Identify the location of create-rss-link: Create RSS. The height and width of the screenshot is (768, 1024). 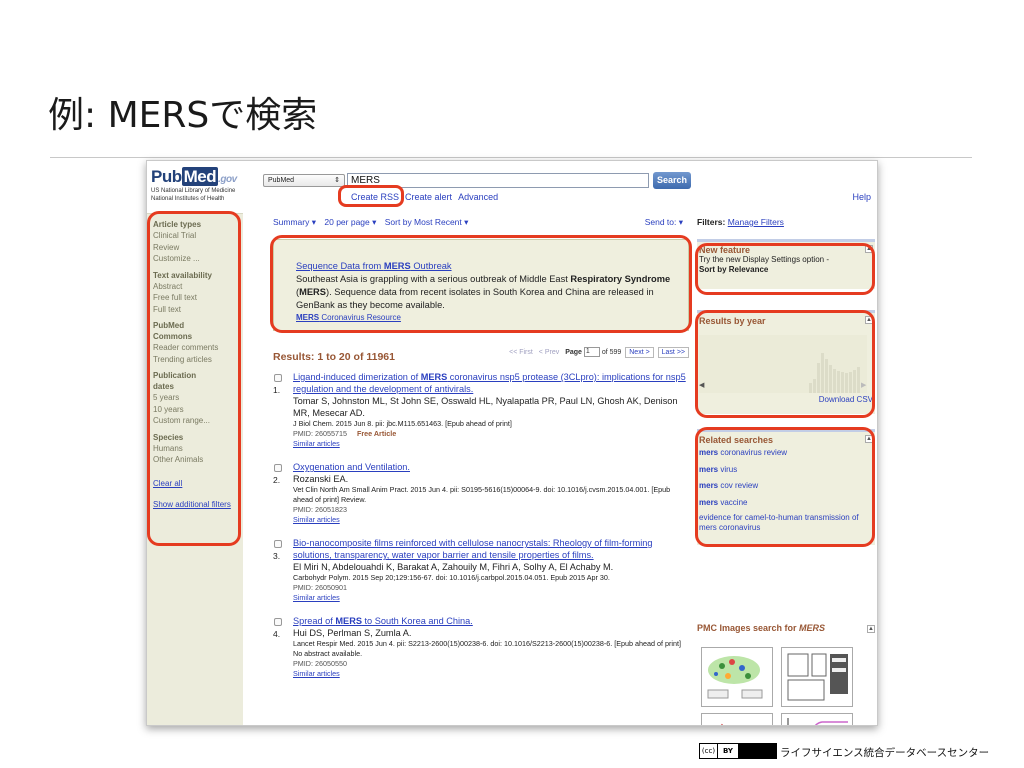
(375, 197).